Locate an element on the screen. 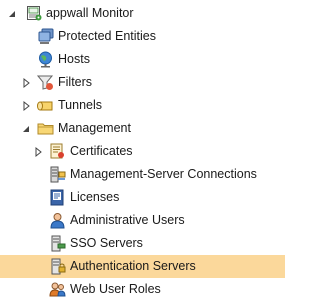 This screenshot has height=302, width=320. certificate-icon is located at coordinates (57, 151).